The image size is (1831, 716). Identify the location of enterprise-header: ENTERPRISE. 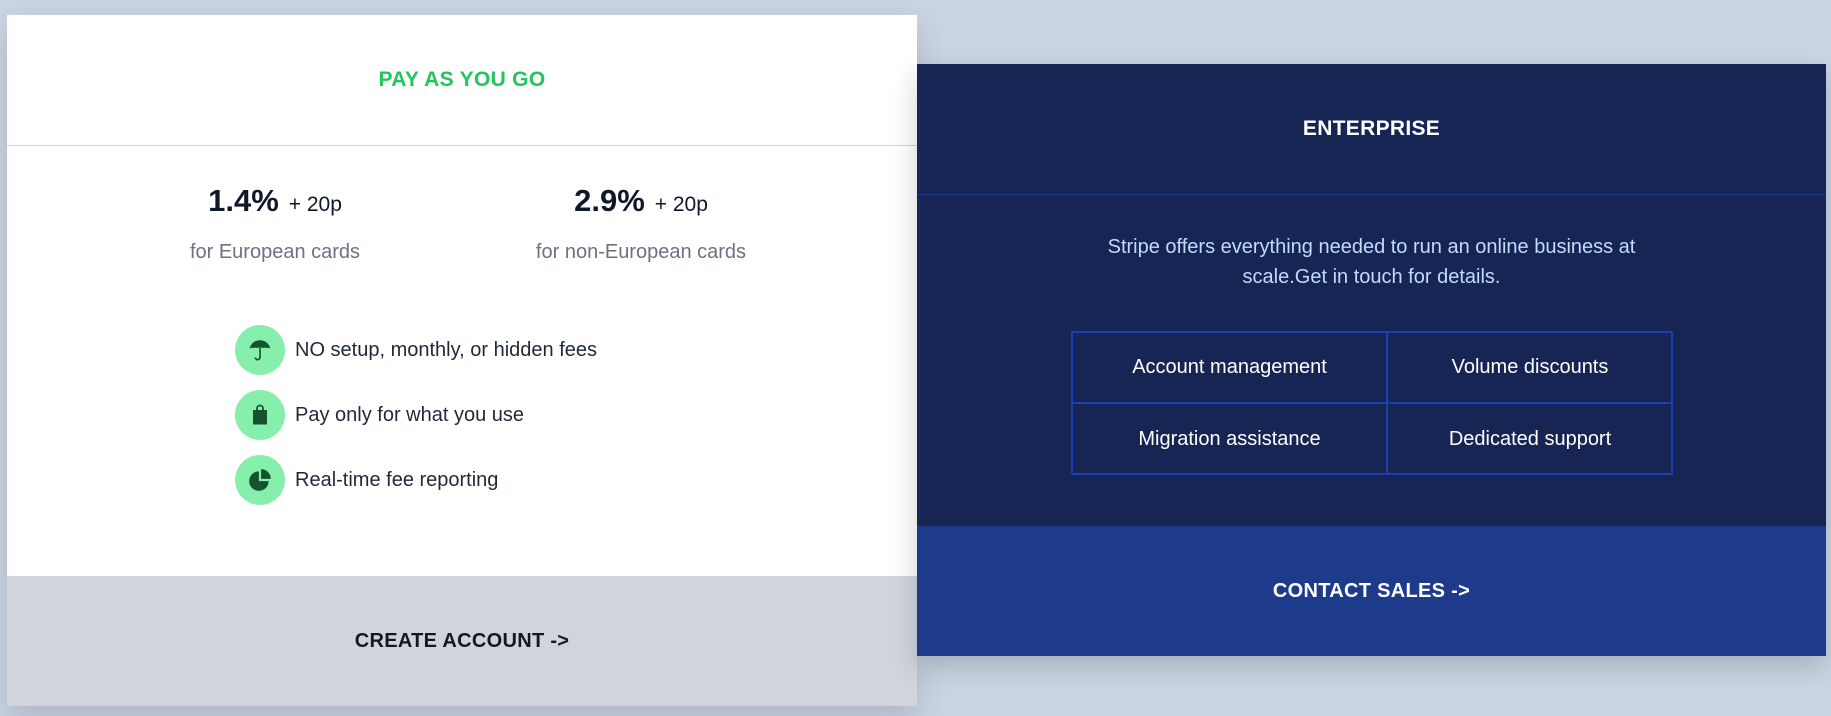
(1371, 129).